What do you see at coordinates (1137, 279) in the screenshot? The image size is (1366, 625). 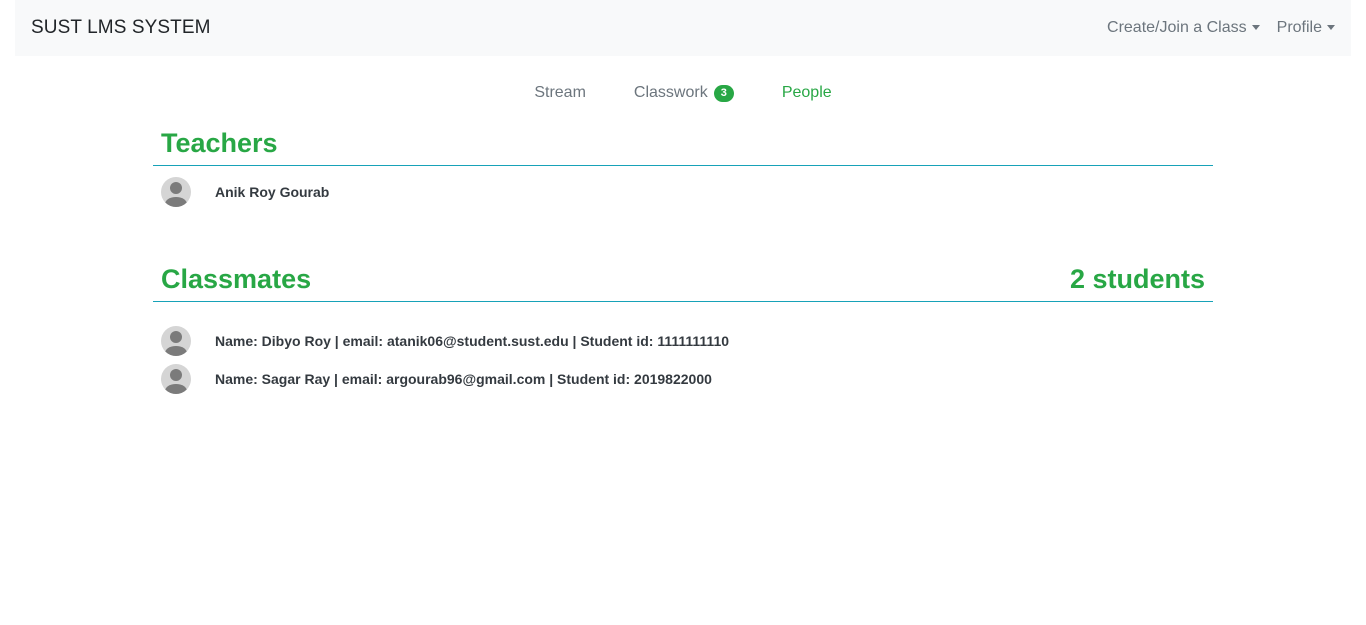 I see `student-count: 2 students` at bounding box center [1137, 279].